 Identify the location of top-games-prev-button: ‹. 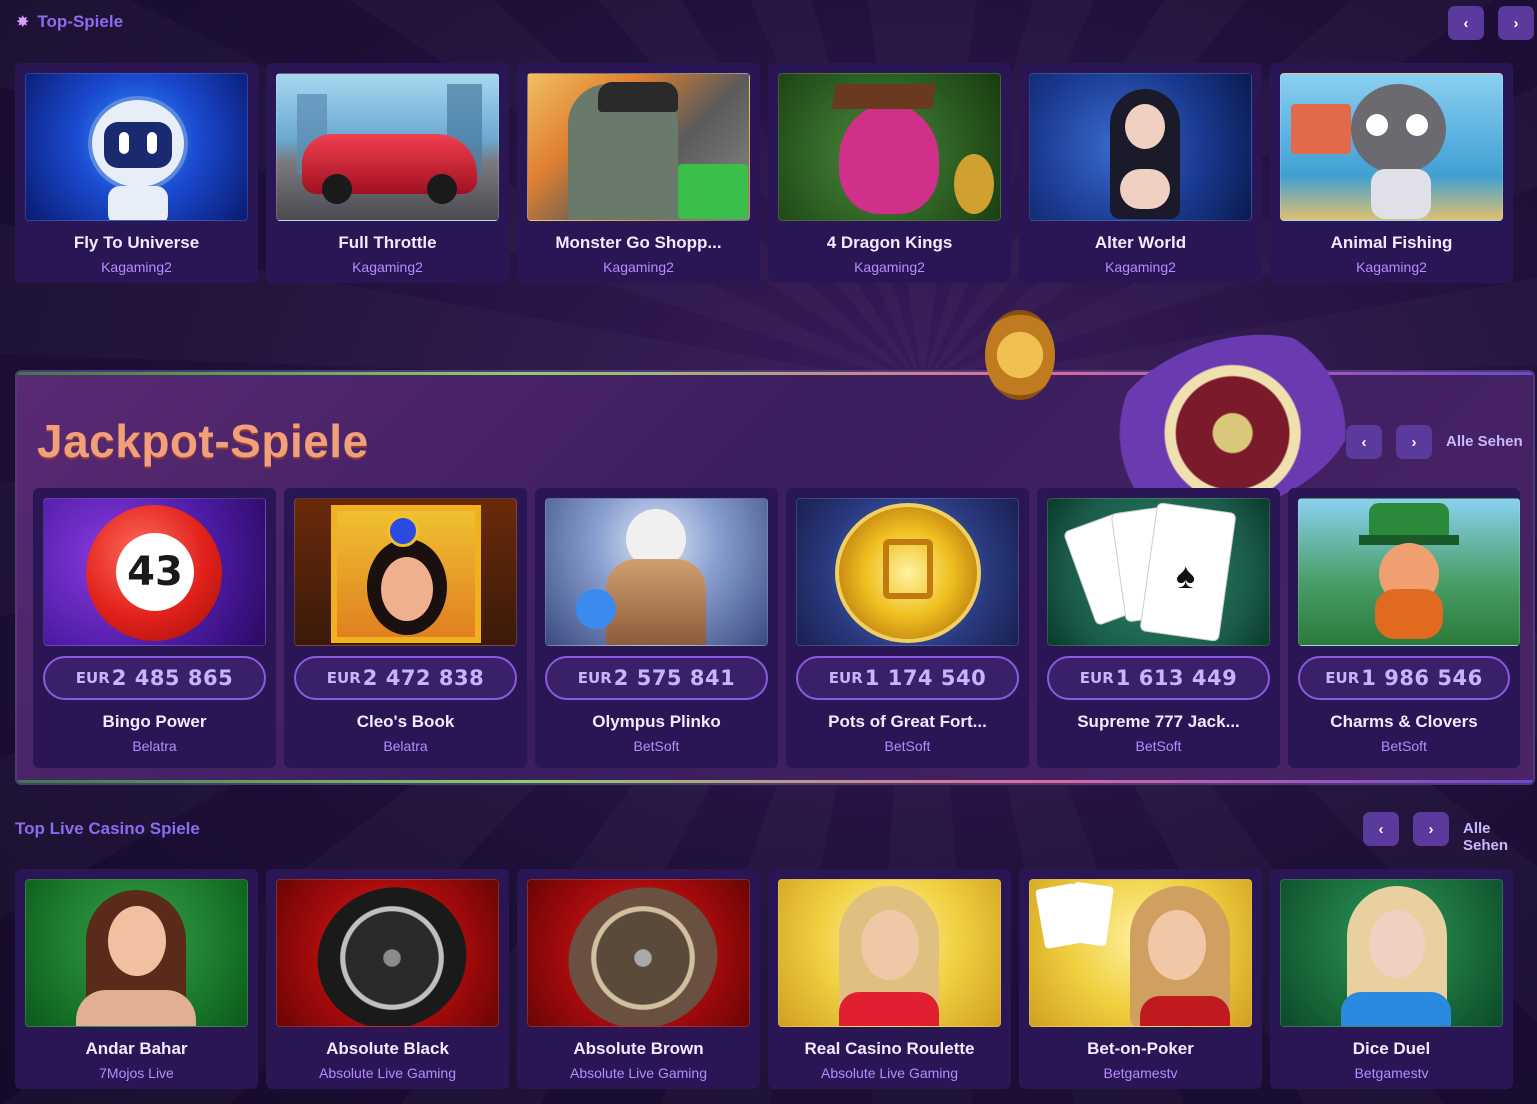
(1466, 23).